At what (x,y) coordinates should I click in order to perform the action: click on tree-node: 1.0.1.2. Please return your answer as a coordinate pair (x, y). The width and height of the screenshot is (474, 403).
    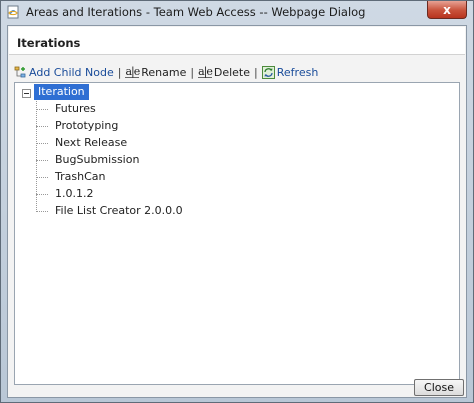
    Looking at the image, I should click on (64, 194).